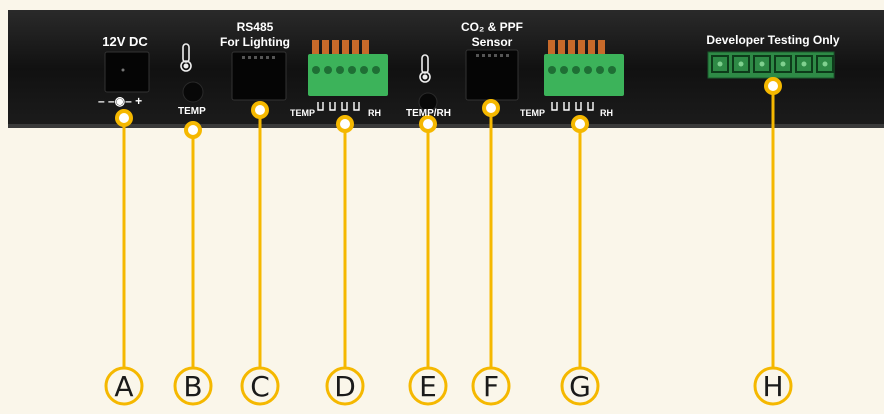  Describe the element at coordinates (491, 108) in the screenshot. I see `callout-dot-f` at that location.